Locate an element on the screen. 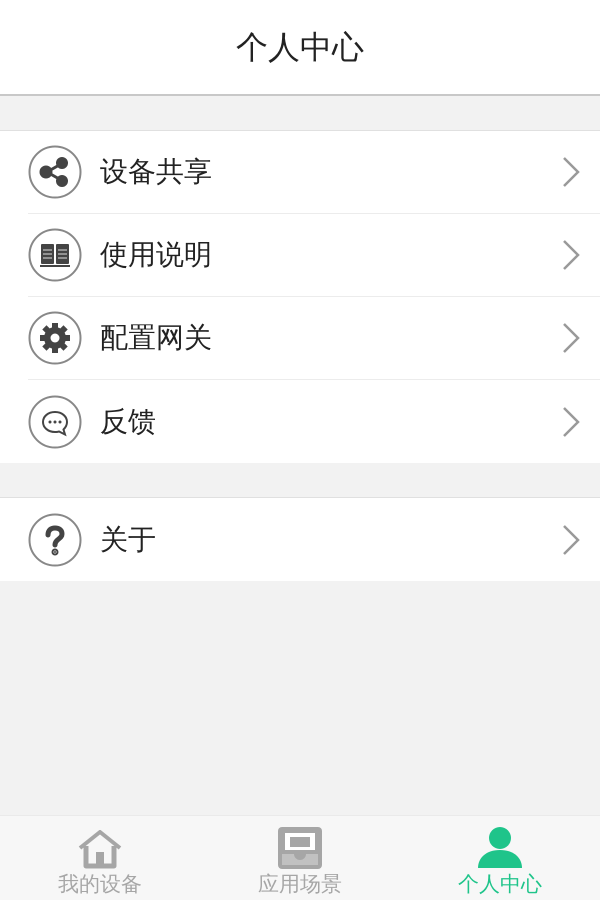  menu-item: 设备共享 is located at coordinates (314, 172).